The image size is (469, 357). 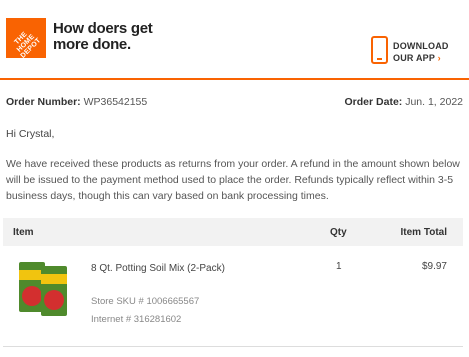 What do you see at coordinates (404, 102) in the screenshot?
I see `order-date: Order Date: Jun. 1, 2022` at bounding box center [404, 102].